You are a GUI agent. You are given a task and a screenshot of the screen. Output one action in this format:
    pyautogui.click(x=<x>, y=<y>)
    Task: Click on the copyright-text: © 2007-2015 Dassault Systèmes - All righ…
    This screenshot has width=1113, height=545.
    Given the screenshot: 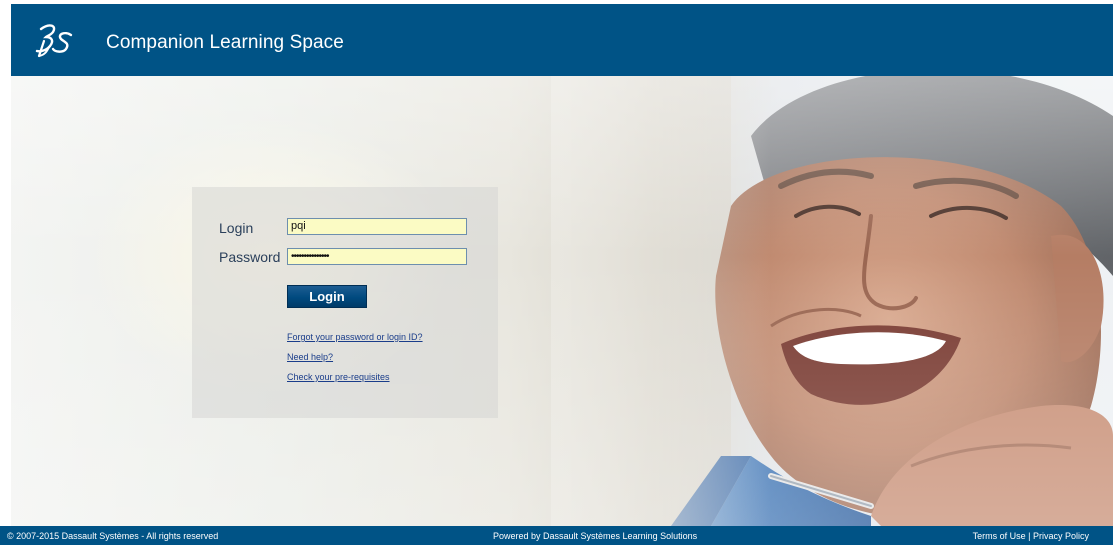 What is the action you would take?
    pyautogui.click(x=113, y=536)
    